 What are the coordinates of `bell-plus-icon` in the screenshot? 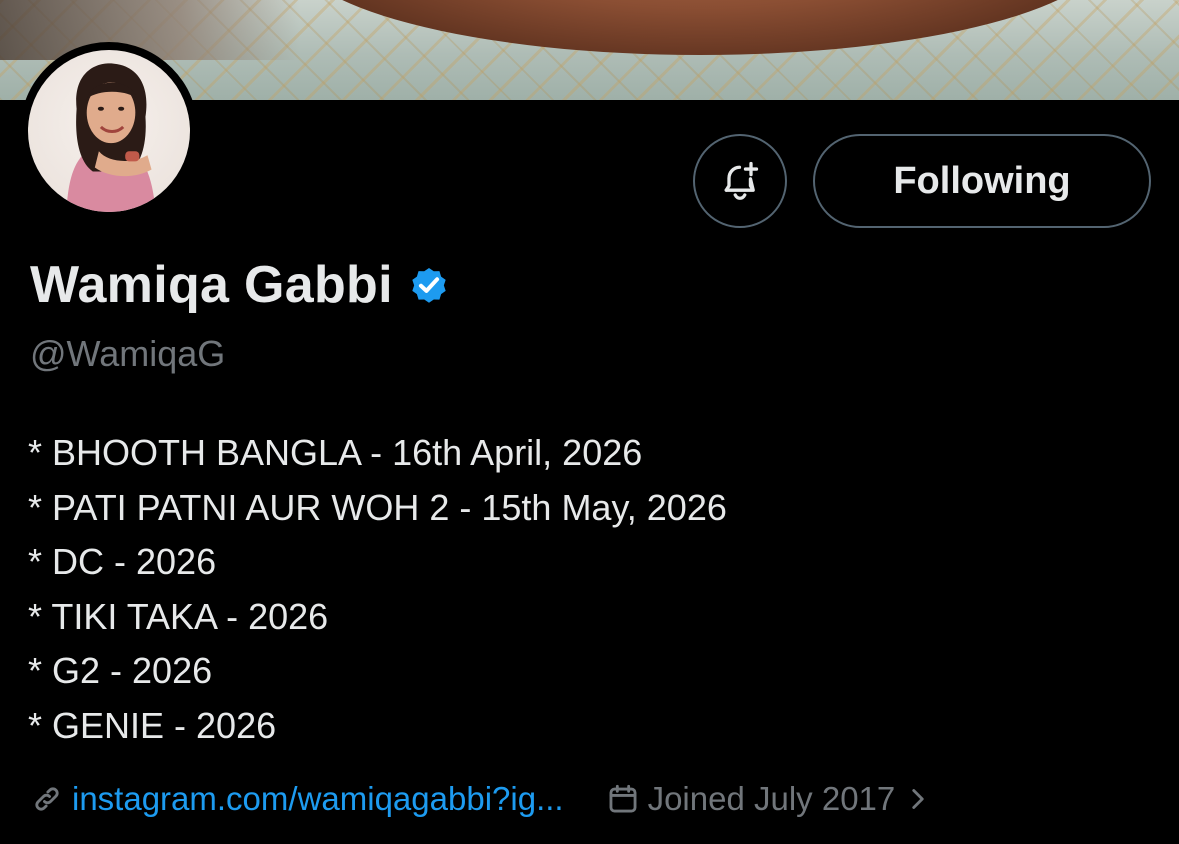 It's located at (741, 180).